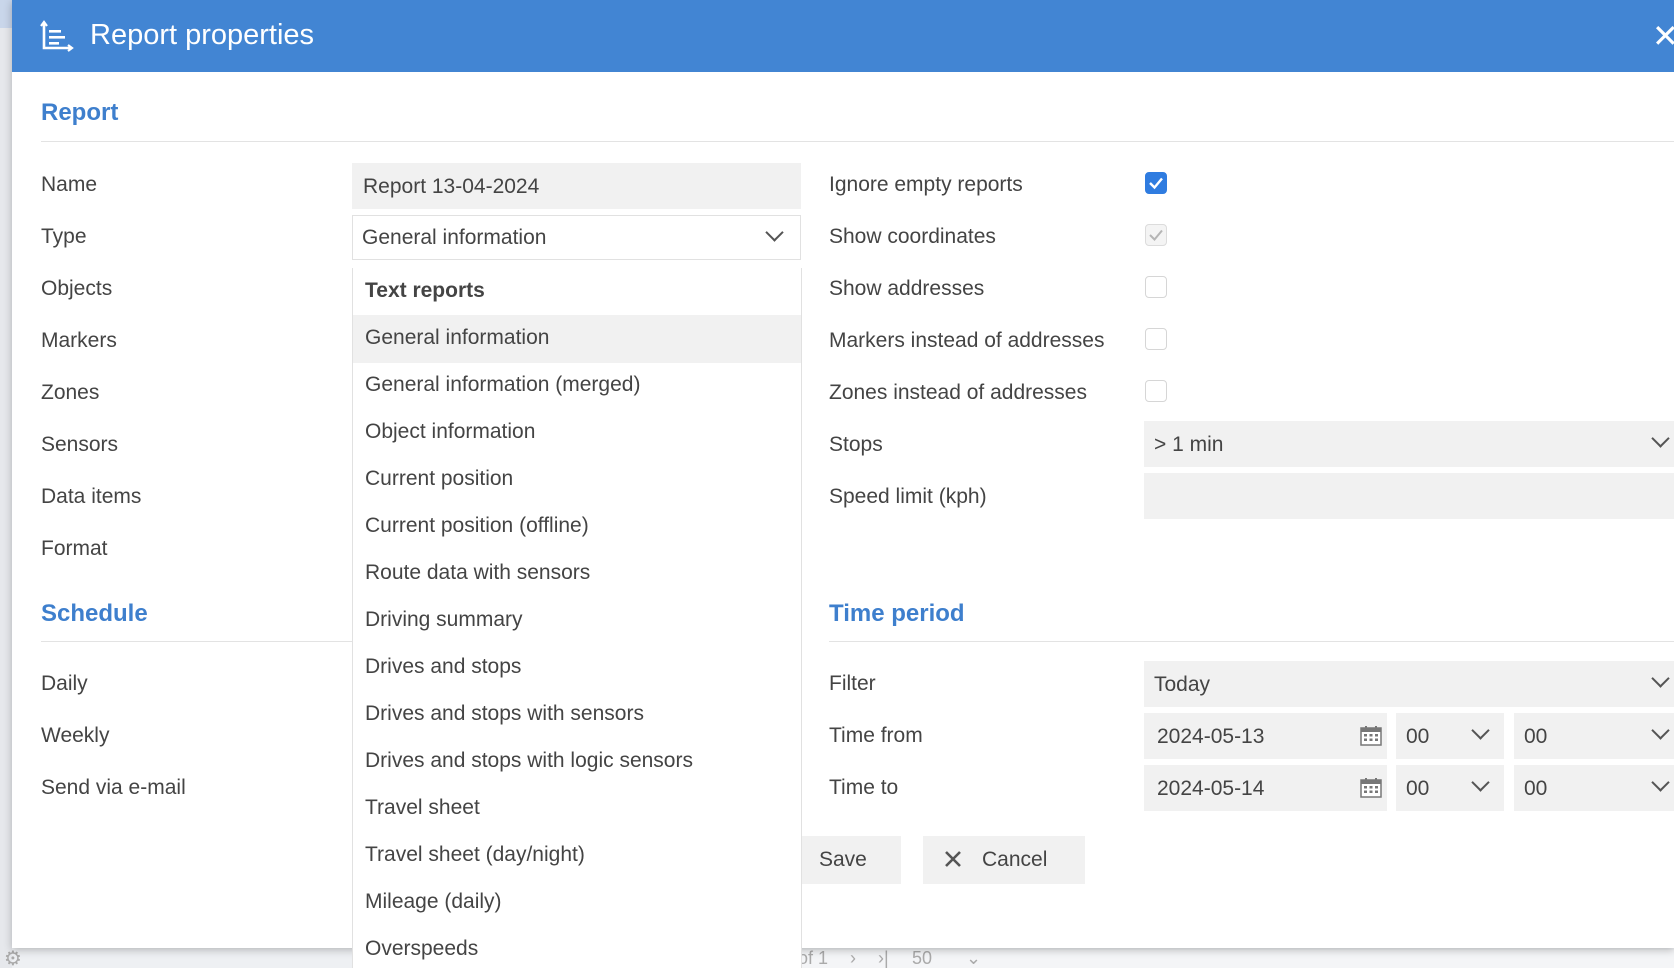 The height and width of the screenshot is (970, 1674). I want to click on name-input-value: Report 13-04-2024, so click(451, 186).